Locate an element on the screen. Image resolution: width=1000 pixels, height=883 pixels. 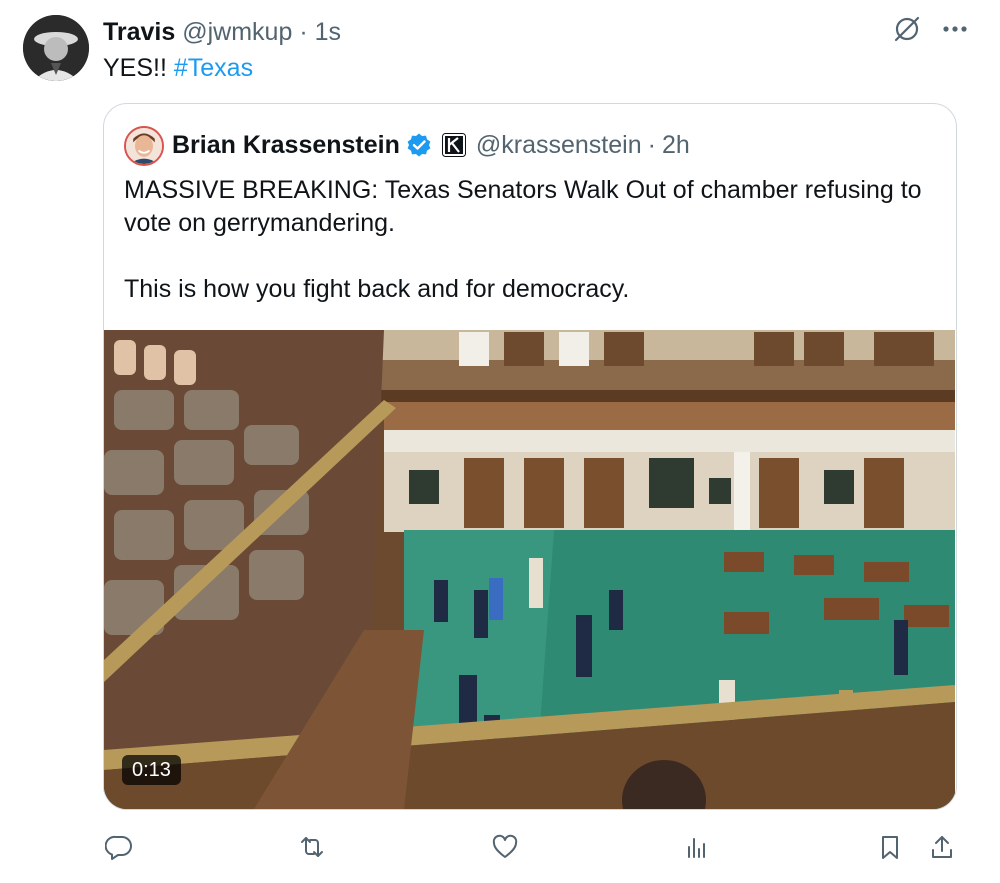
quoted-author-name: Brian Krassenstein is located at coordinates (286, 145).